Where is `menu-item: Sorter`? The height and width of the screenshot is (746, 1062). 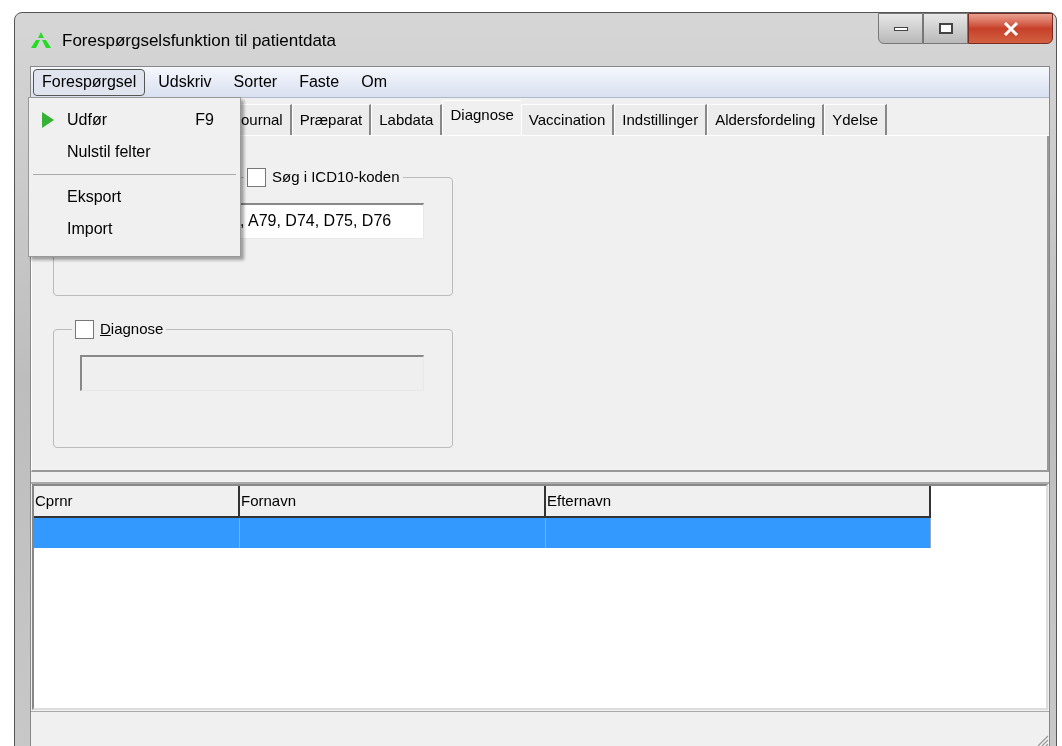
menu-item: Sorter is located at coordinates (255, 82).